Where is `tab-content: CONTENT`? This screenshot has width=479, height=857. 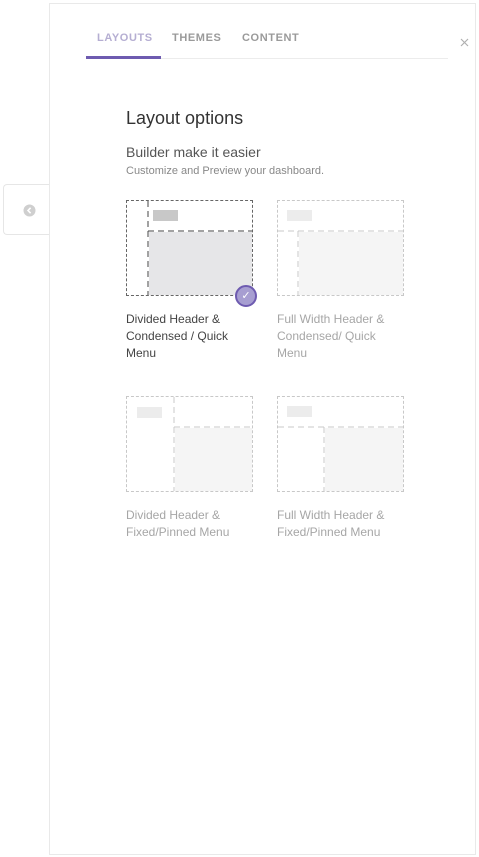 tab-content: CONTENT is located at coordinates (270, 38).